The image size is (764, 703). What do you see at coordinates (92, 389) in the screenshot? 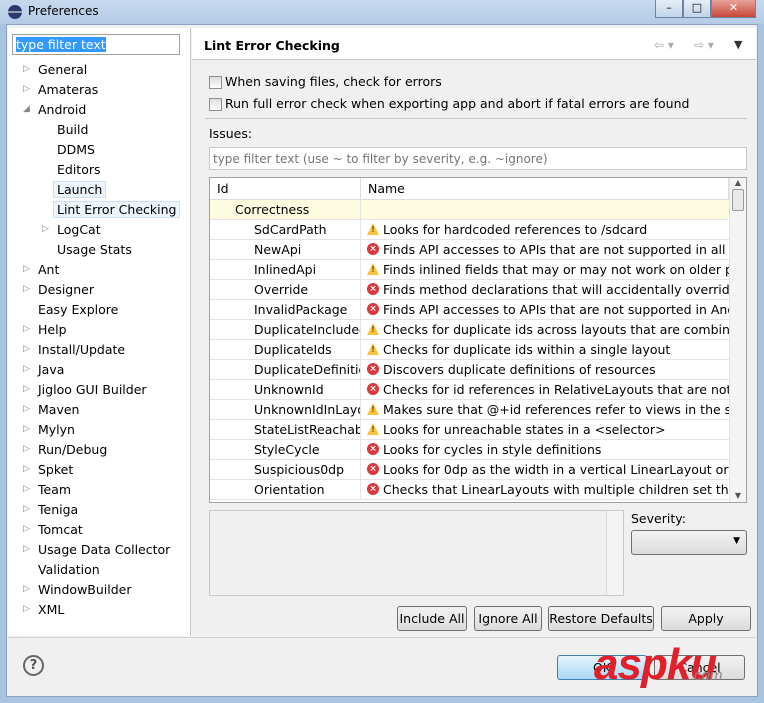
I see `tree-item: Jigloo GUI Builder` at bounding box center [92, 389].